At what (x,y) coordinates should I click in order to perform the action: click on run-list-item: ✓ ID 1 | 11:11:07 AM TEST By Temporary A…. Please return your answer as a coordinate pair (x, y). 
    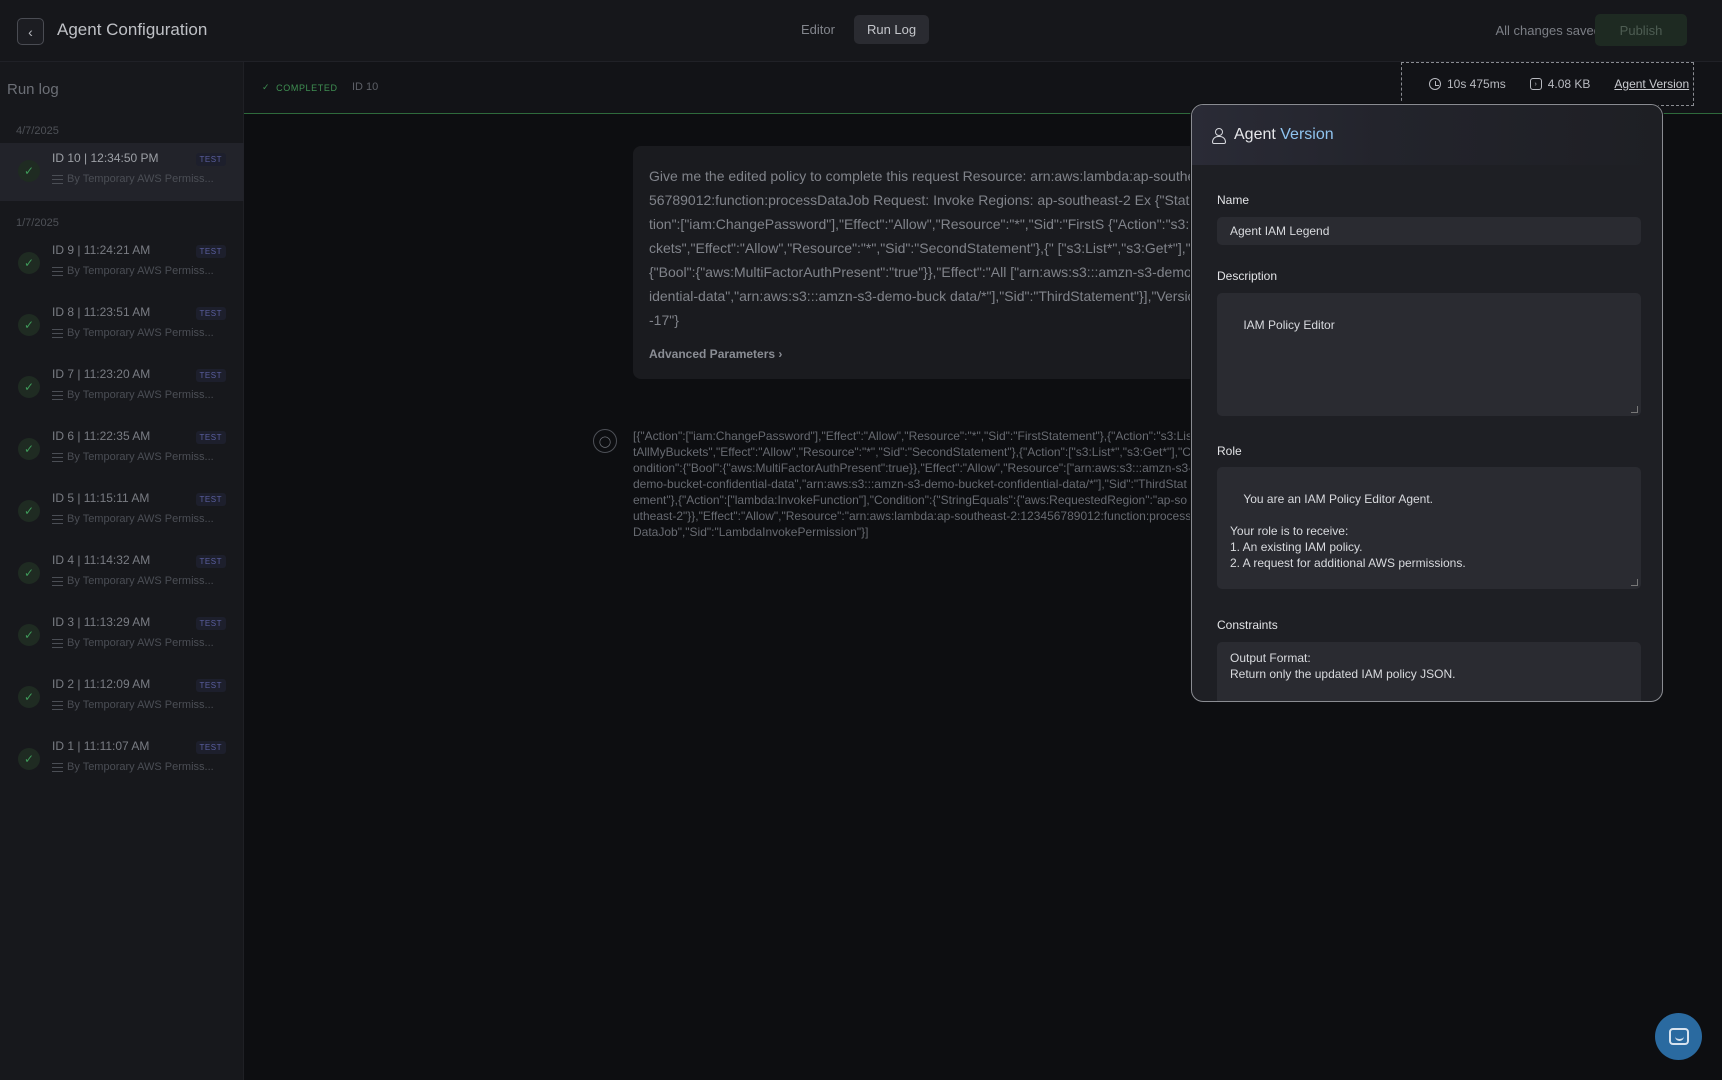
    Looking at the image, I should click on (122, 760).